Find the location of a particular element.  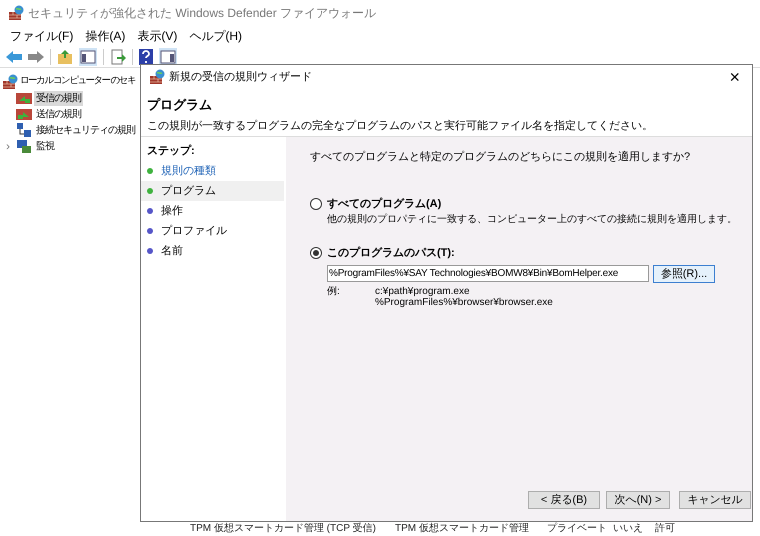

menu-item: 表示(V) is located at coordinates (157, 36).